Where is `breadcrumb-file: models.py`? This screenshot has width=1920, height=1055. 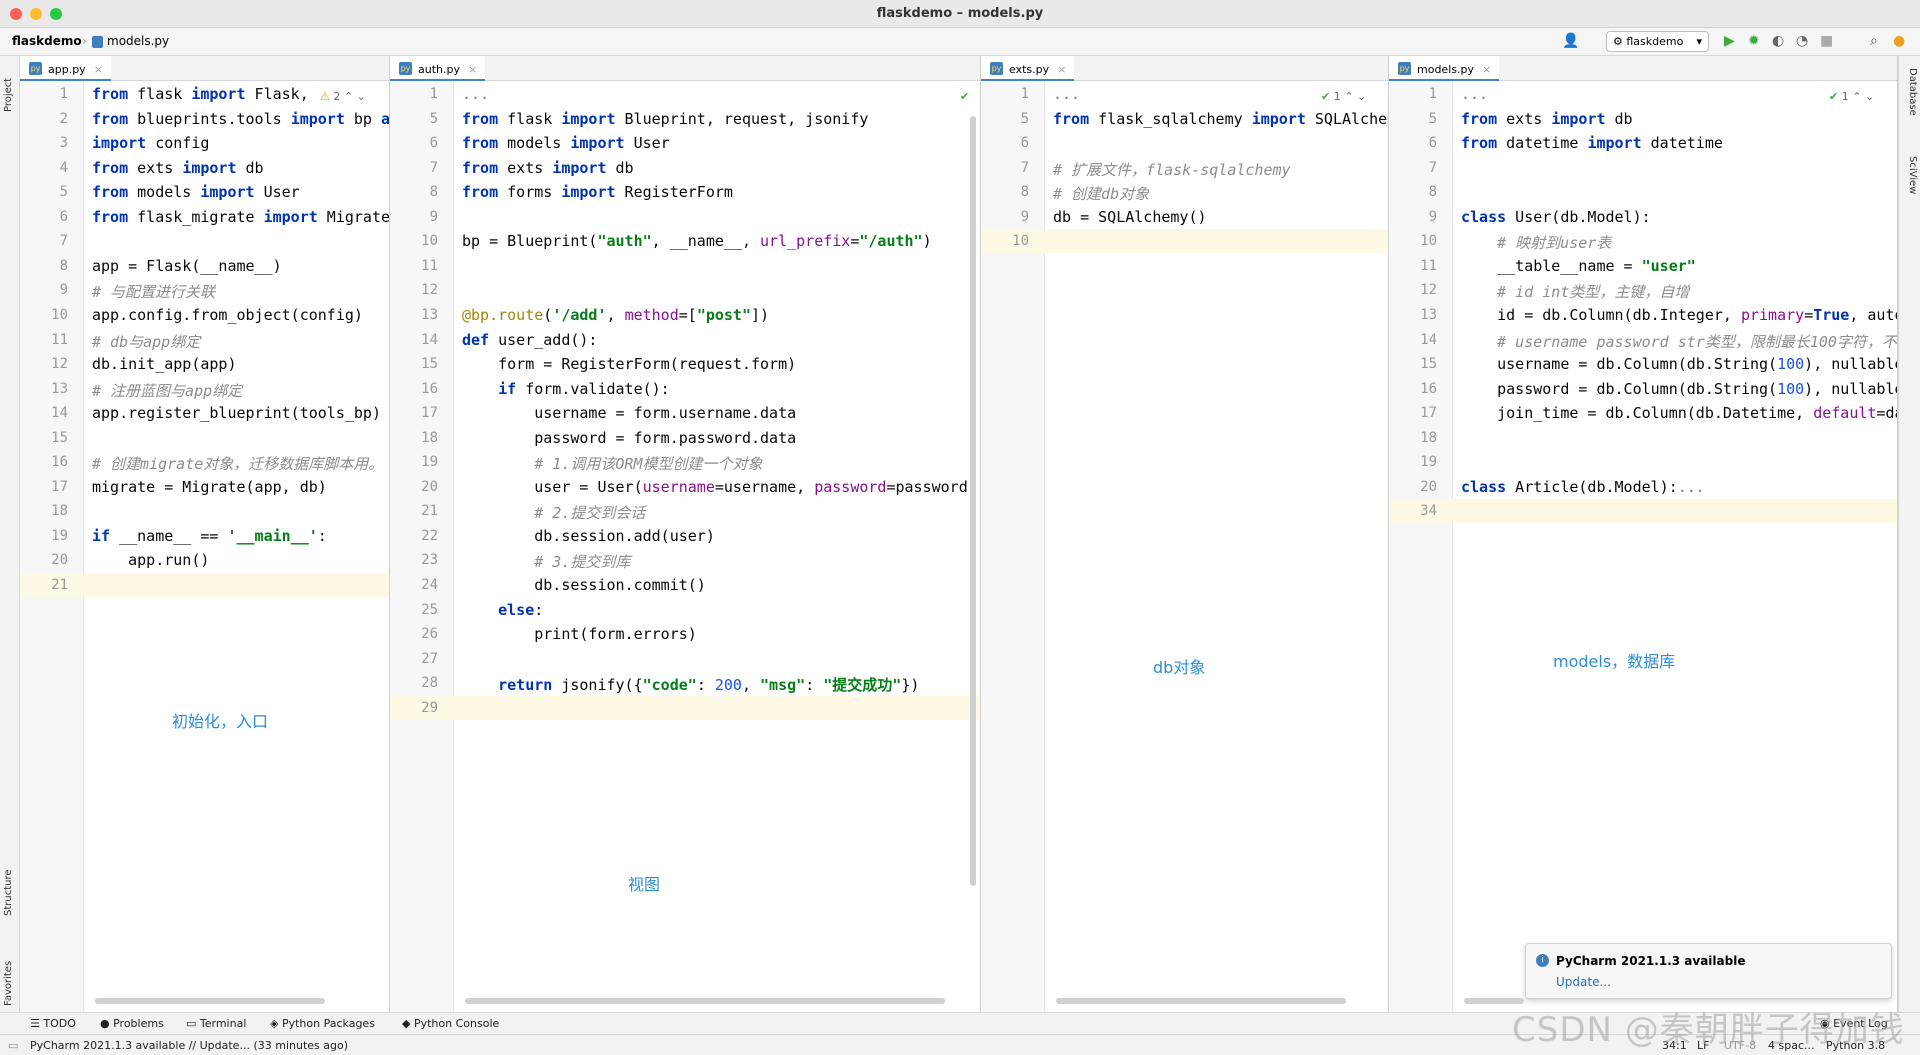
breadcrumb-file: models.py is located at coordinates (138, 41).